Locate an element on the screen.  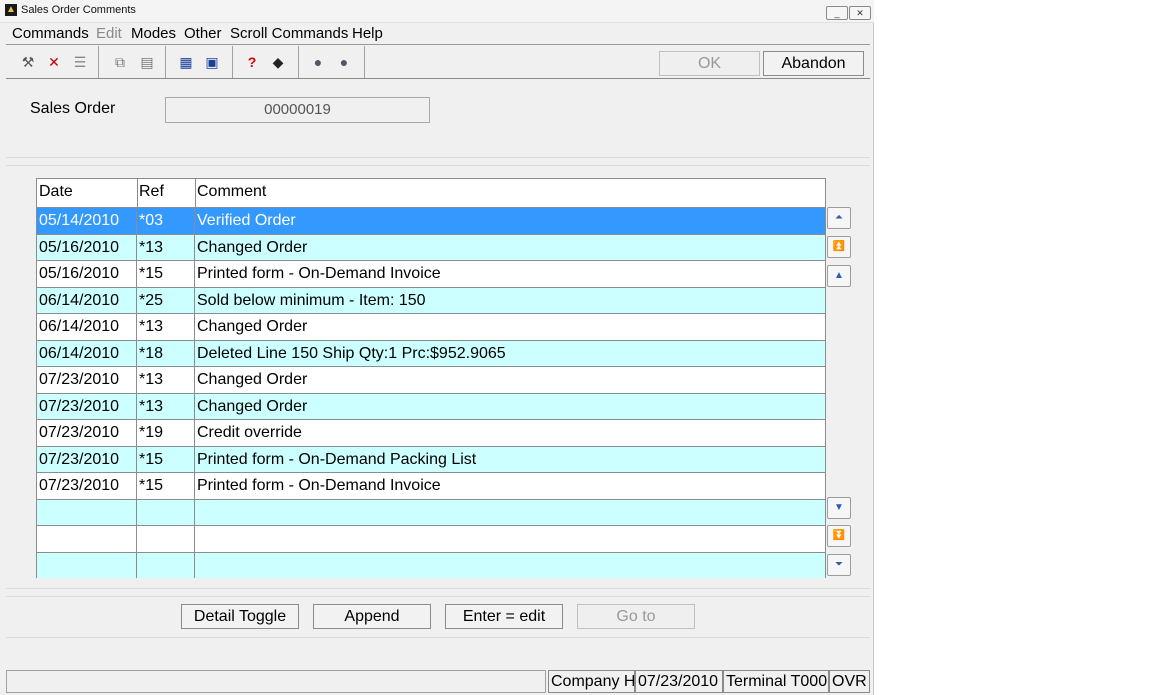
abandon-button: Abandon is located at coordinates (813, 63).